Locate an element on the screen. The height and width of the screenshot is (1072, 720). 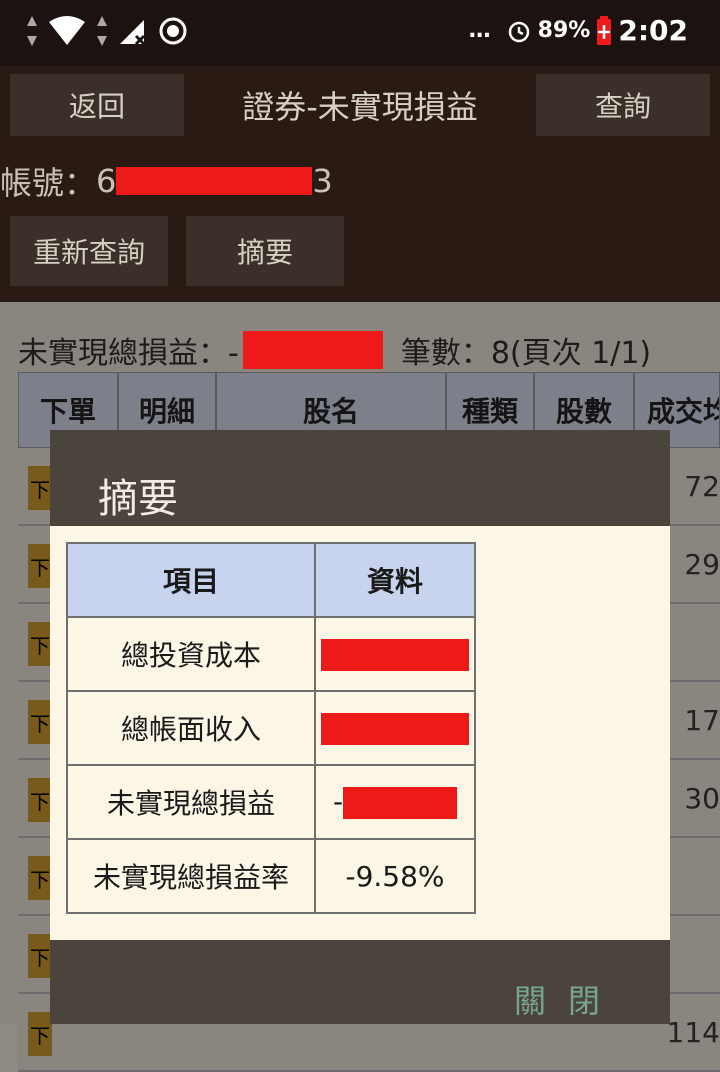
summary-header-row: 項目 資料 is located at coordinates (271, 580).